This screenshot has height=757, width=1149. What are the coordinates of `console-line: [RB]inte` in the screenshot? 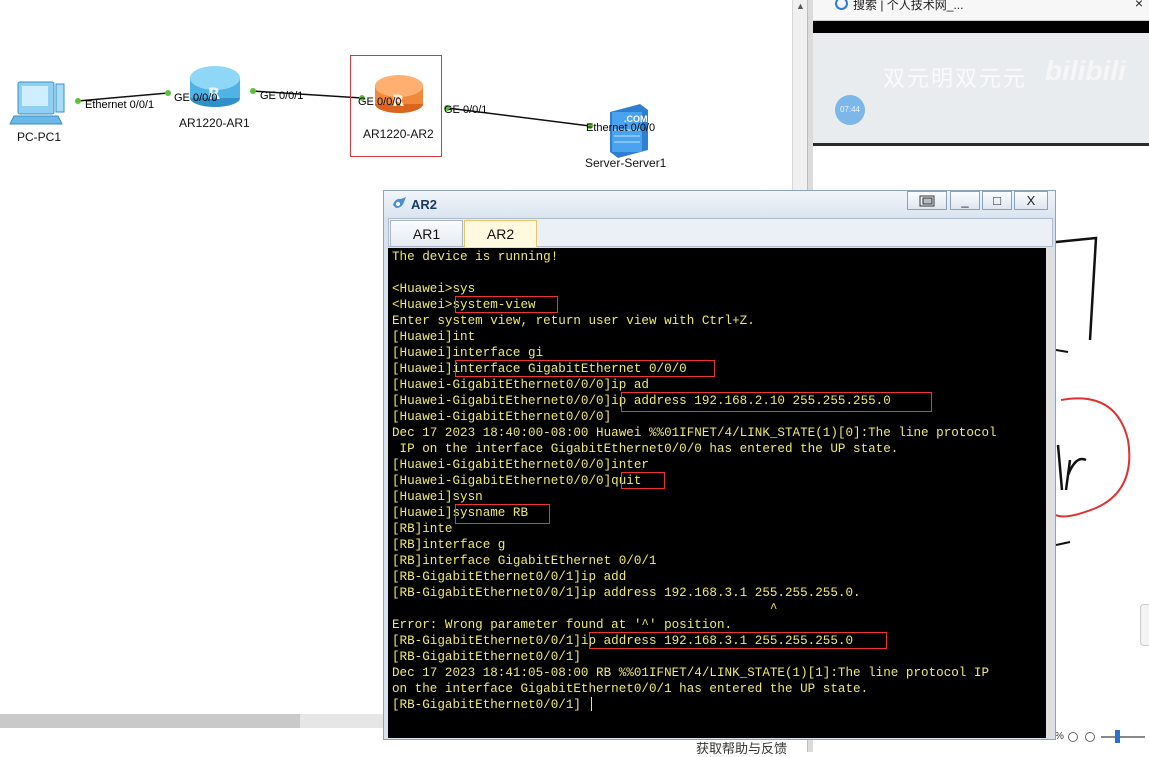 It's located at (422, 529).